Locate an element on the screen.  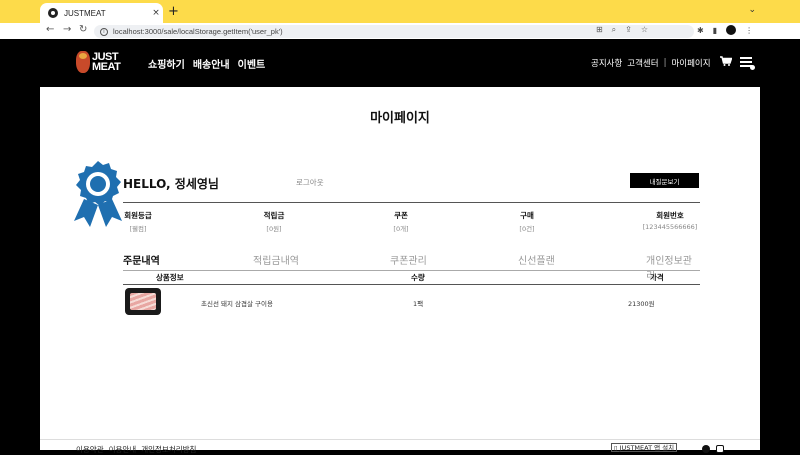
site-footer: 이용약관 이용안내 개인정보처리방침 ▯ JUSTMEAT 앱 설치 is located at coordinates (400, 446).